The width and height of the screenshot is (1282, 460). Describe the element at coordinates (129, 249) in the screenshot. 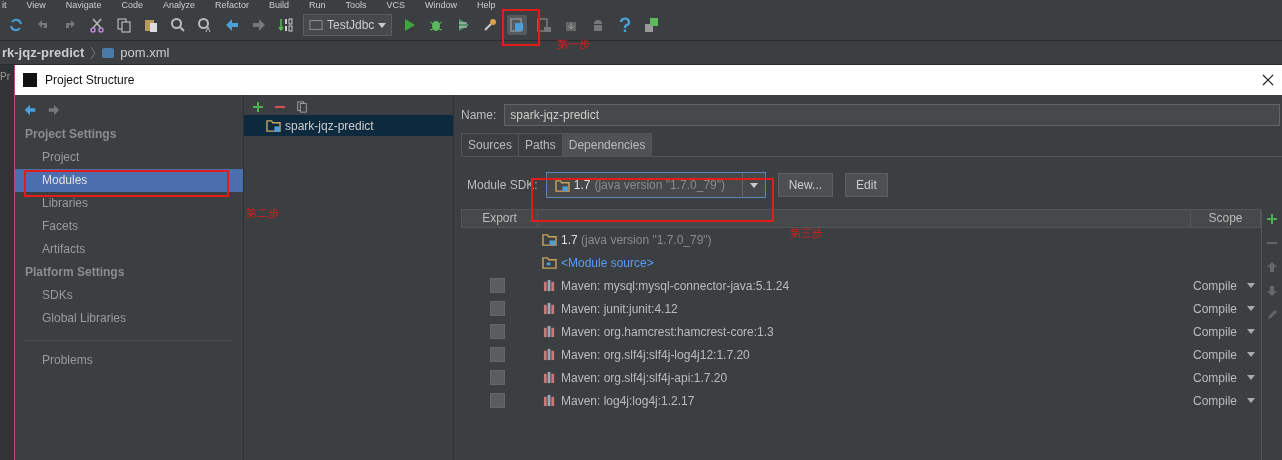

I see `sidebar-item: Artifacts` at that location.